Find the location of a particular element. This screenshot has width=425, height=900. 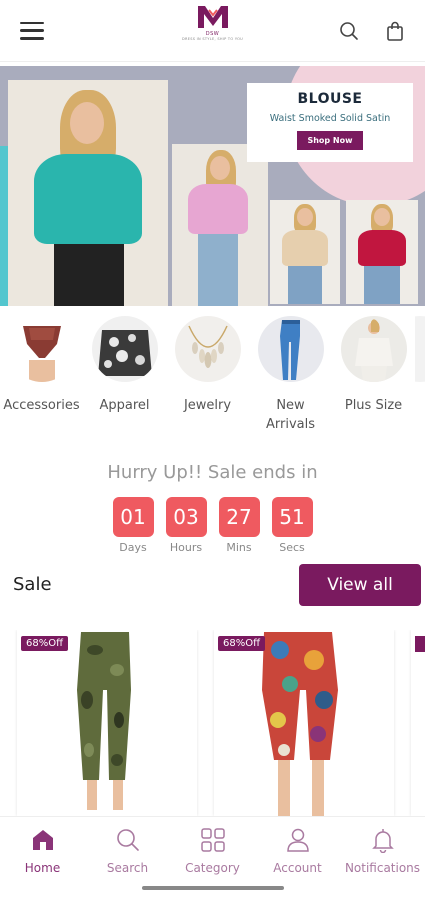

category-label: Plus Size is located at coordinates (373, 405).